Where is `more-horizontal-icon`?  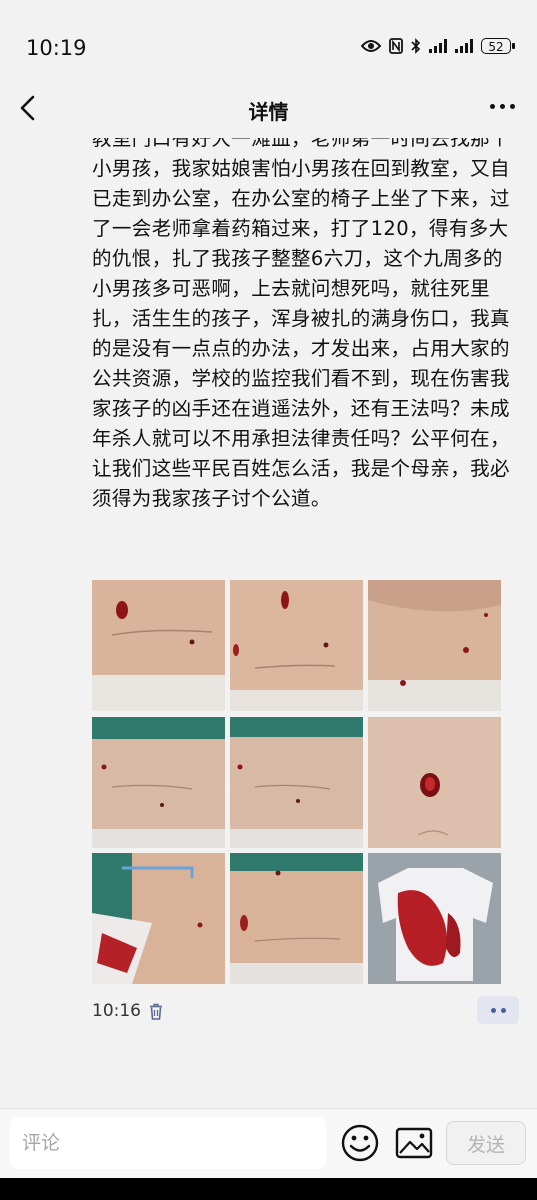
more-horizontal-icon is located at coordinates (502, 106).